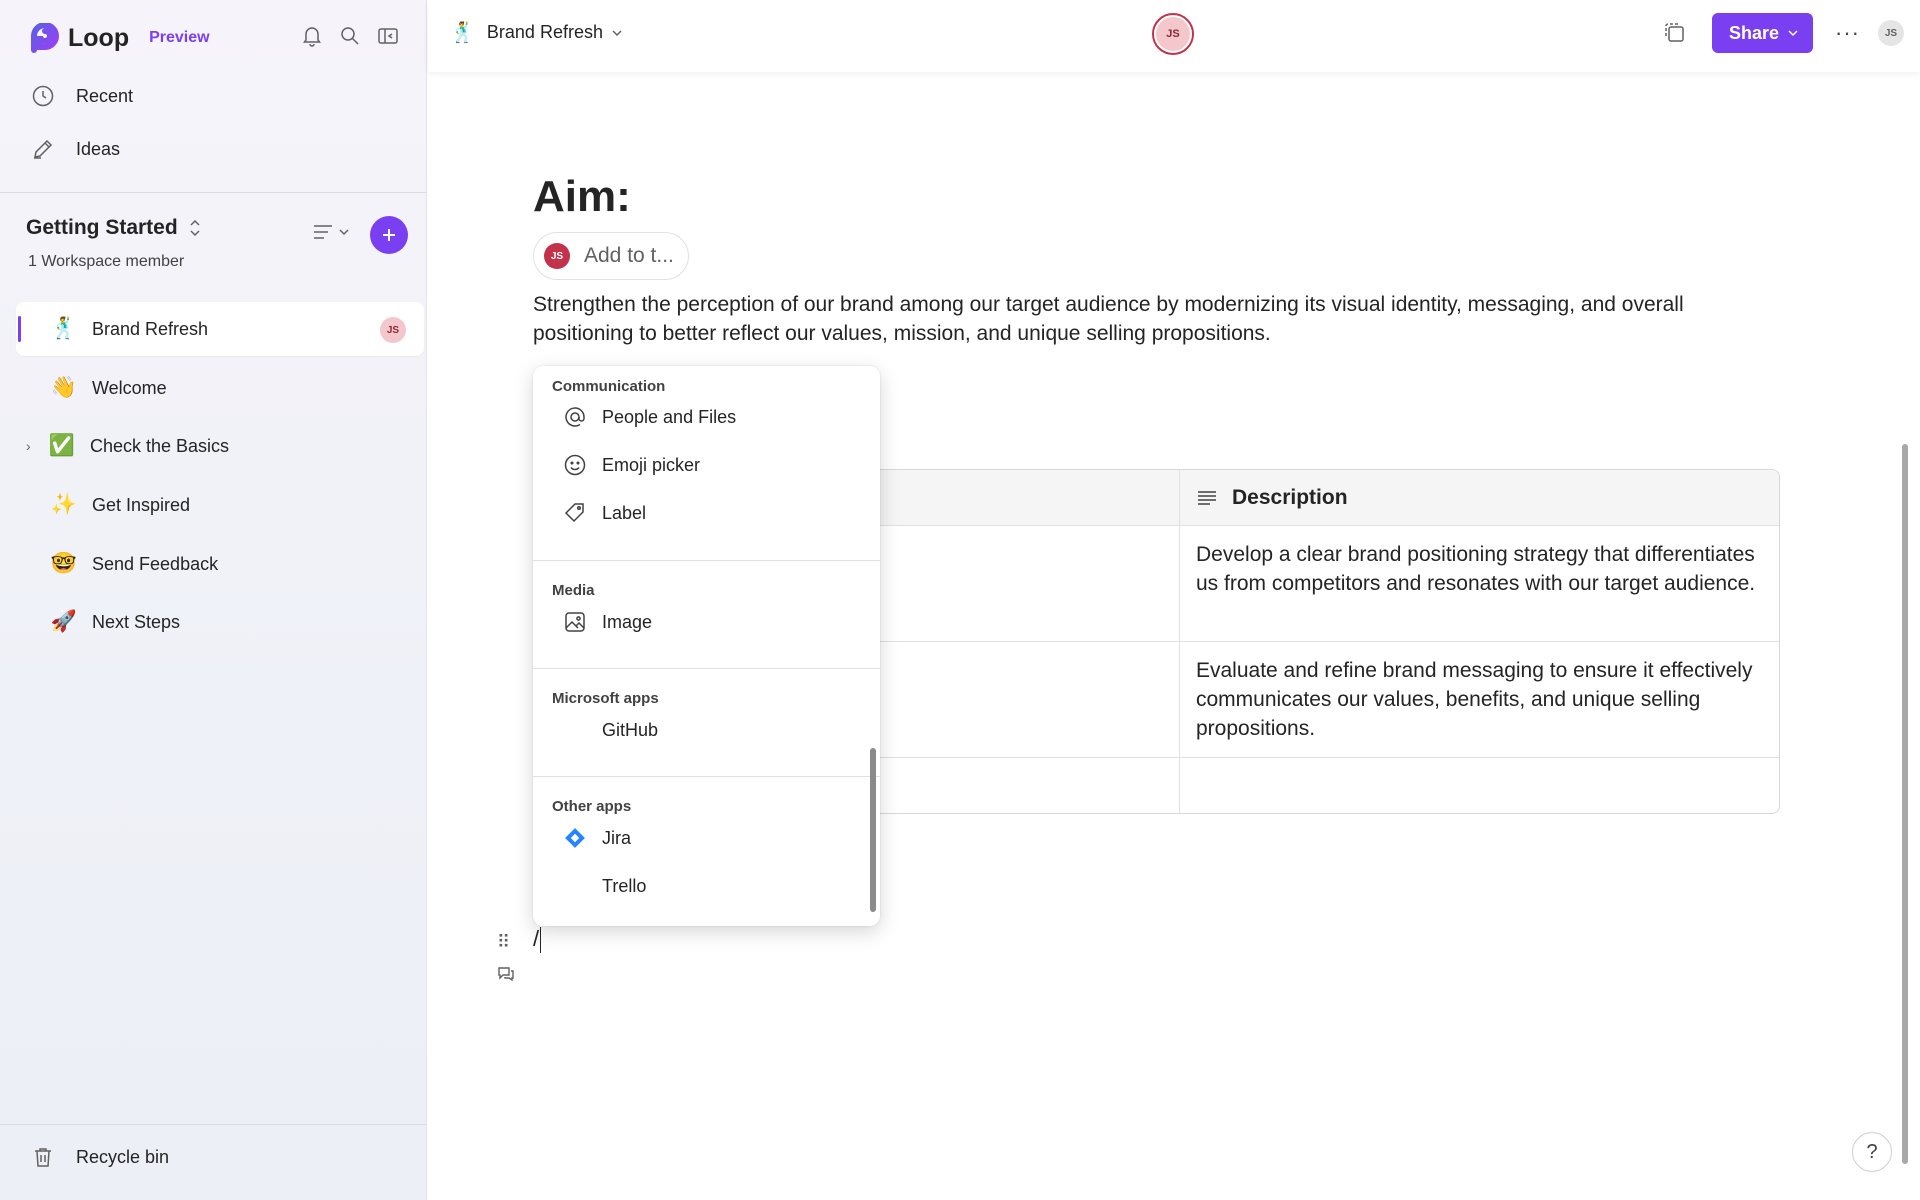 Image resolution: width=1920 pixels, height=1200 pixels. I want to click on page-emoji: 🚀, so click(64, 621).